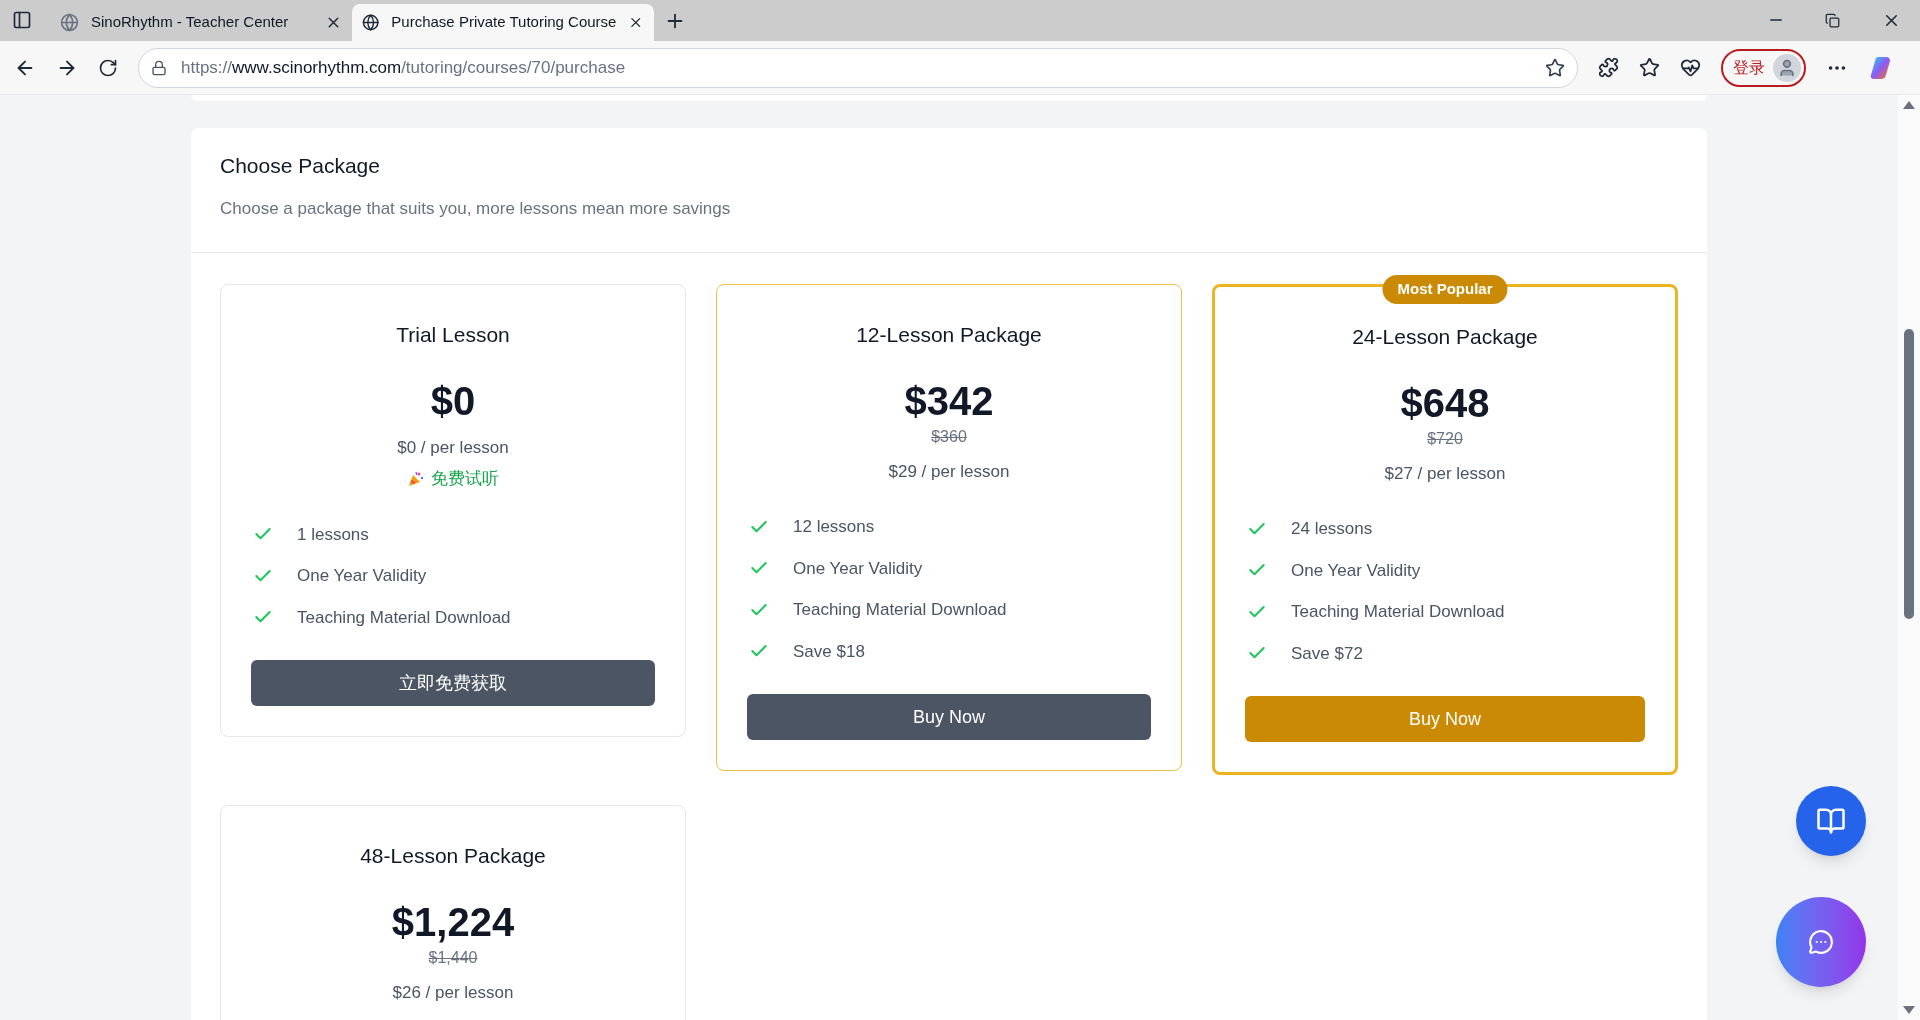 The width and height of the screenshot is (1920, 1020). I want to click on panel-heading: Choose Package, so click(300, 166).